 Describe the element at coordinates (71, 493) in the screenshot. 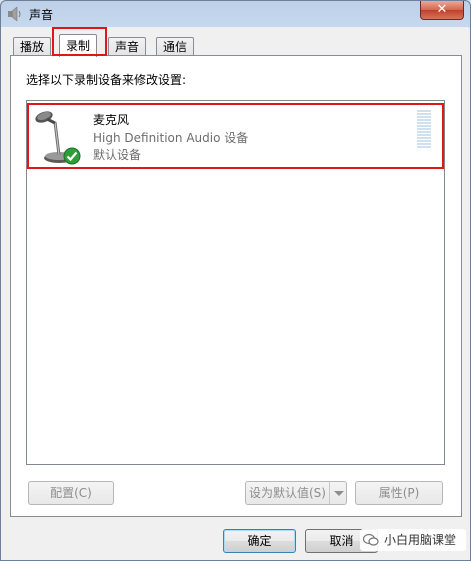

I see `configure-button: 配置(C)` at that location.